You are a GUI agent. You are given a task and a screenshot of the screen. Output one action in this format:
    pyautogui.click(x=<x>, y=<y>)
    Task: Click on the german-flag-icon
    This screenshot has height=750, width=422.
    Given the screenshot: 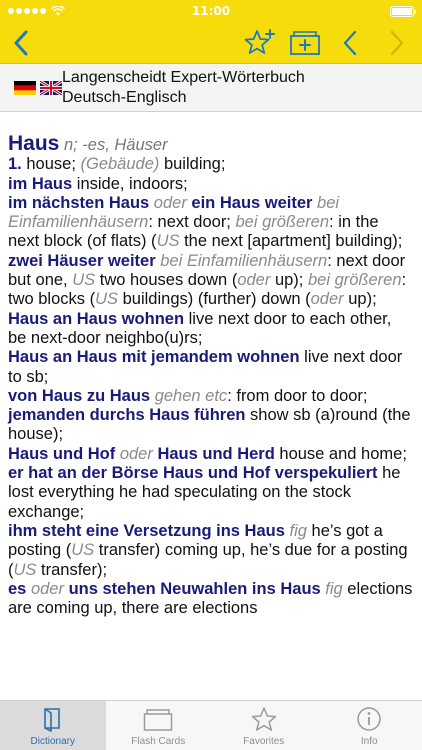 What is the action you would take?
    pyautogui.click(x=25, y=87)
    